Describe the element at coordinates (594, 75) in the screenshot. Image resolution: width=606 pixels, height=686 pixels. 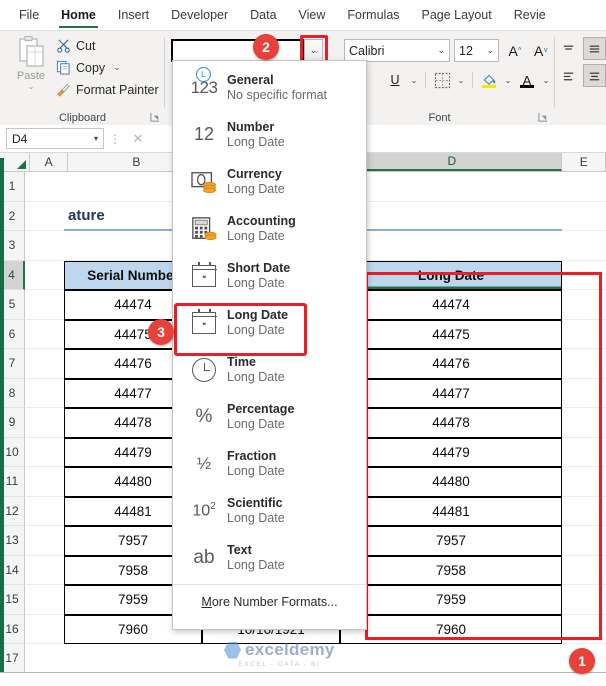
I see `align-center-button` at that location.